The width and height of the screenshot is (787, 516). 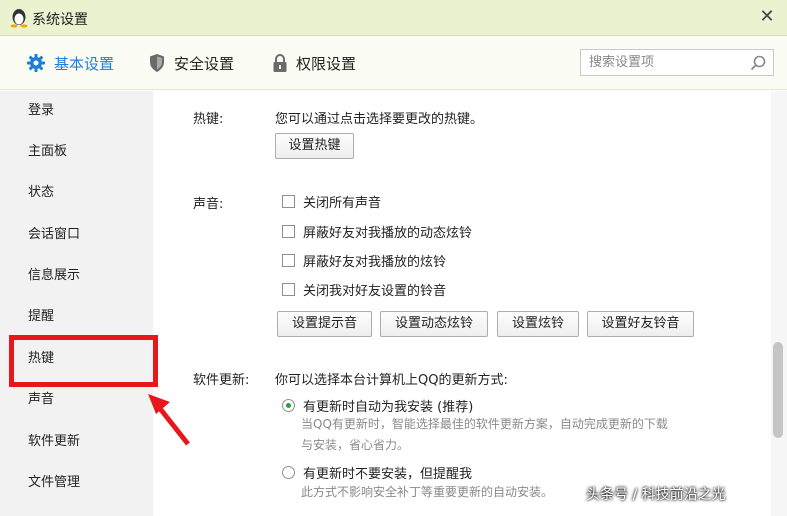 What do you see at coordinates (434, 324) in the screenshot?
I see `set-dynamic-ring-button: 设置动态炫铃` at bounding box center [434, 324].